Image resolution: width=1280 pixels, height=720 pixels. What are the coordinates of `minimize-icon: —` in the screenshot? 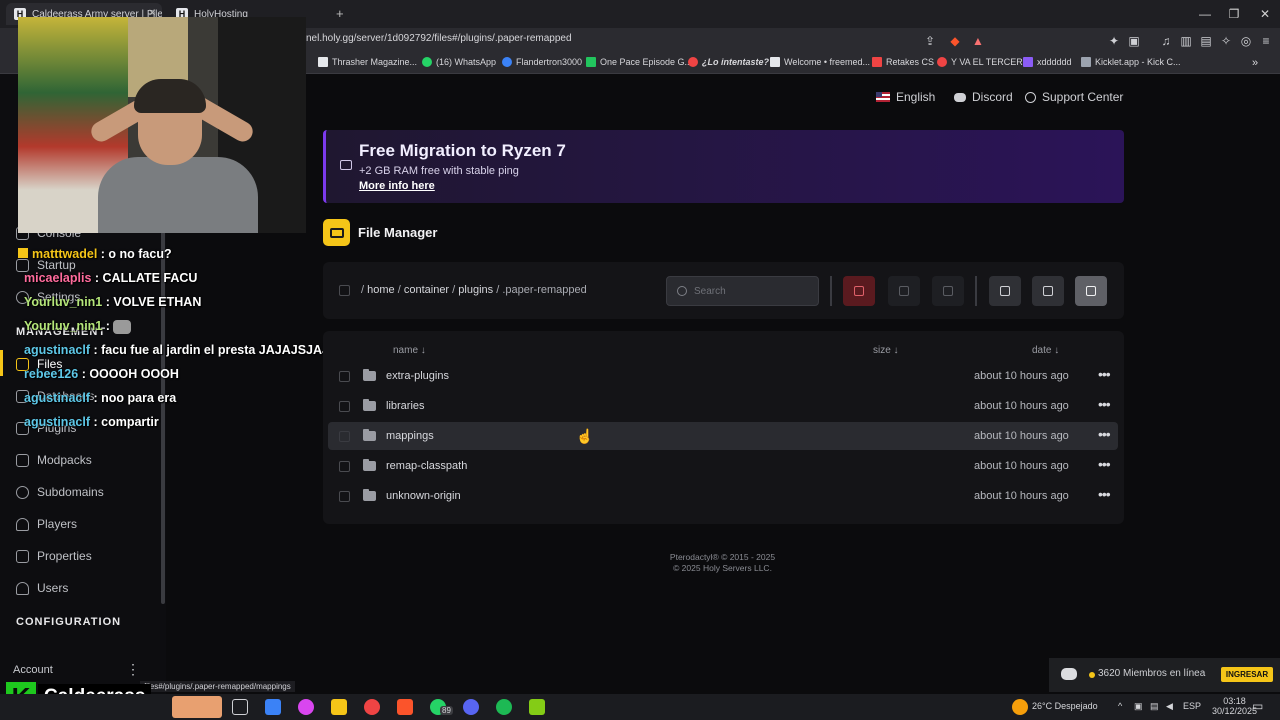 It's located at (1205, 14).